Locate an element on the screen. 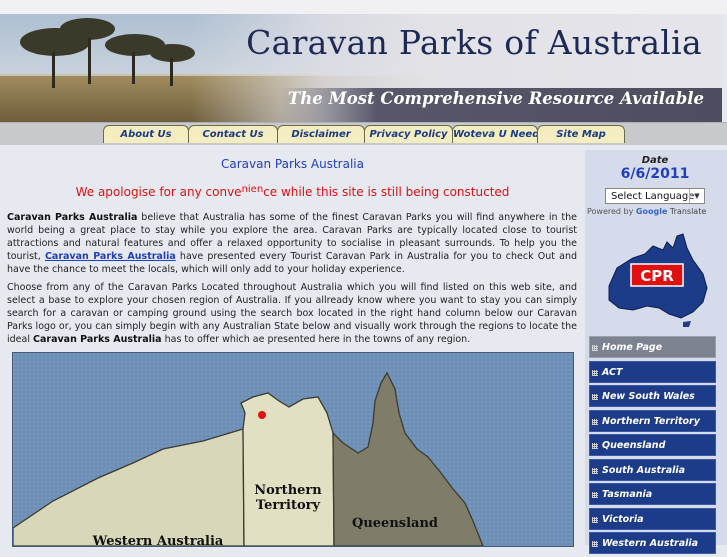 Image resolution: width=727 pixels, height=557 pixels. menu-item-label: Tasmania is located at coordinates (627, 494).